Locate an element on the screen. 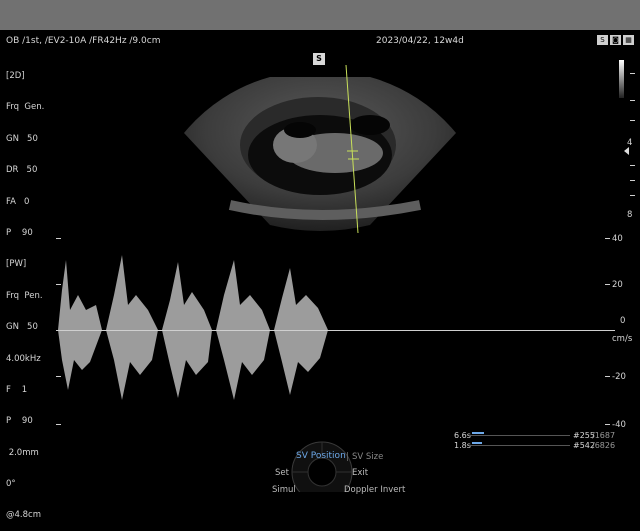 The width and height of the screenshot is (640, 531). pw-power: P 90 is located at coordinates (19, 421).